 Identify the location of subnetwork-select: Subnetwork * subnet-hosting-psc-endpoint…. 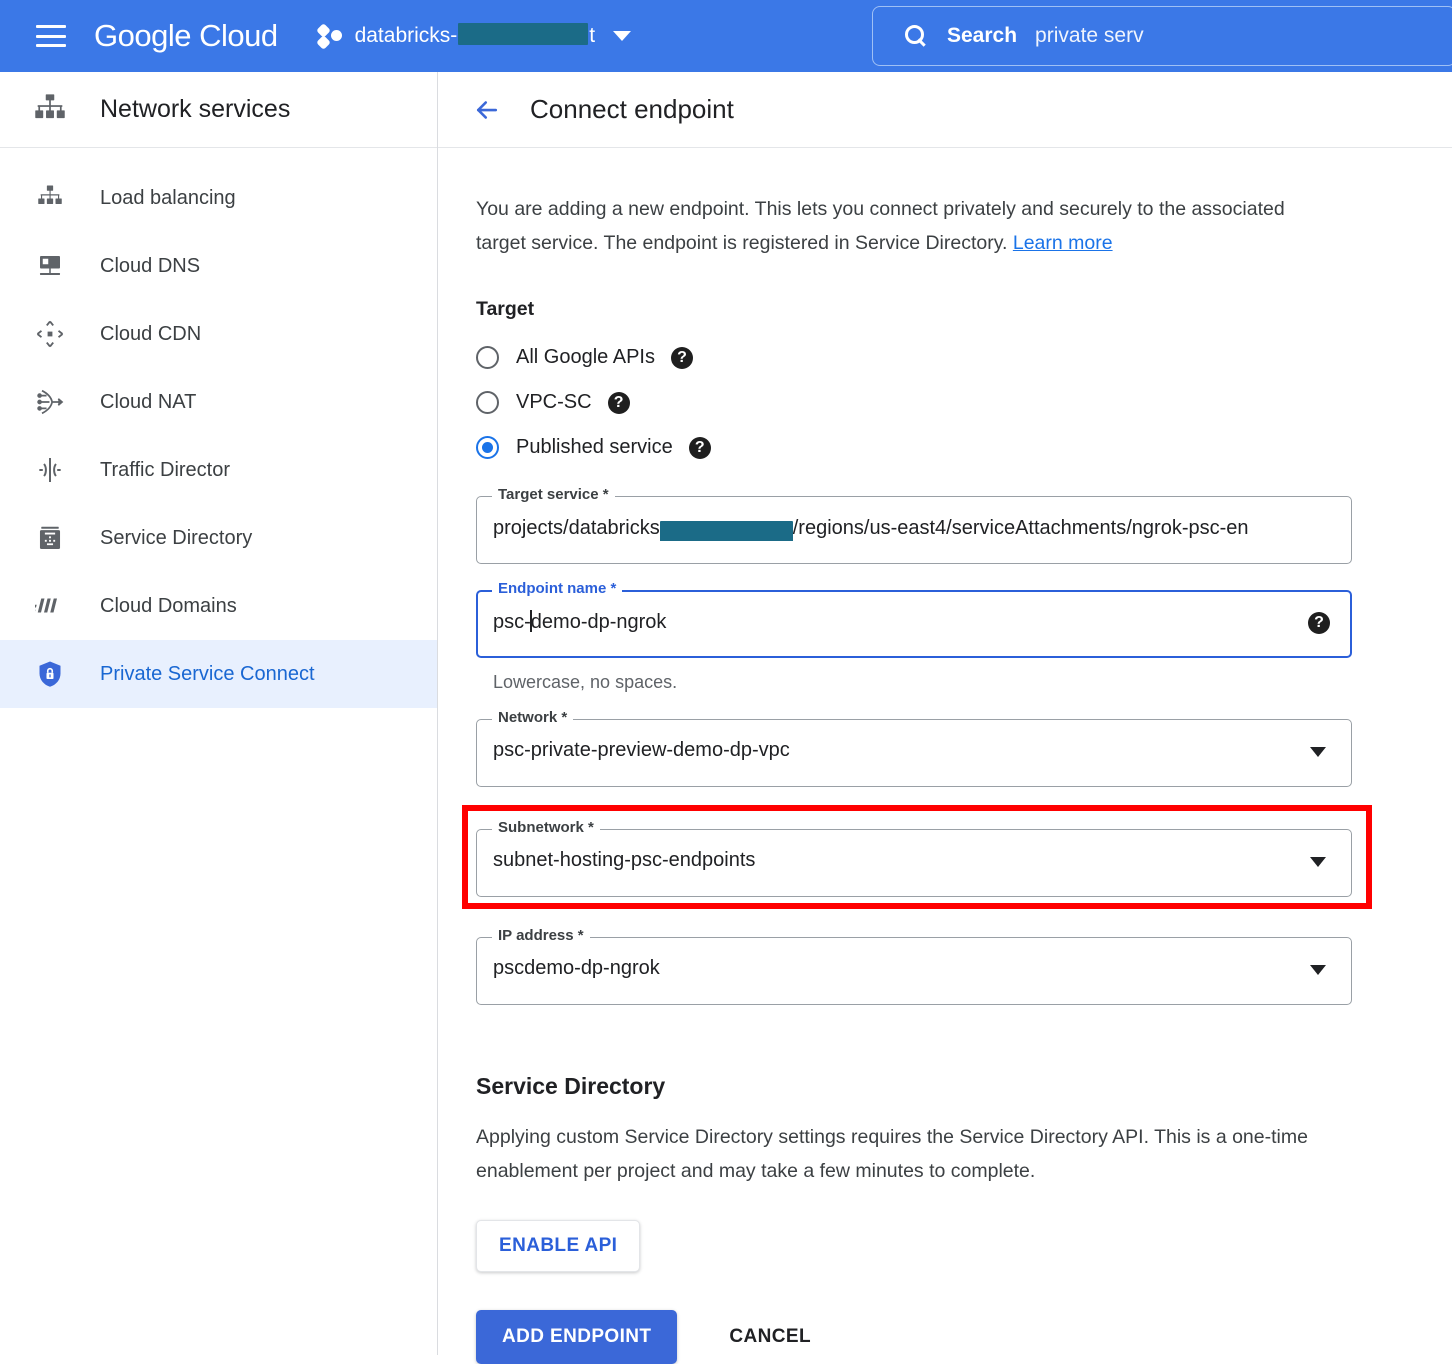
(914, 863).